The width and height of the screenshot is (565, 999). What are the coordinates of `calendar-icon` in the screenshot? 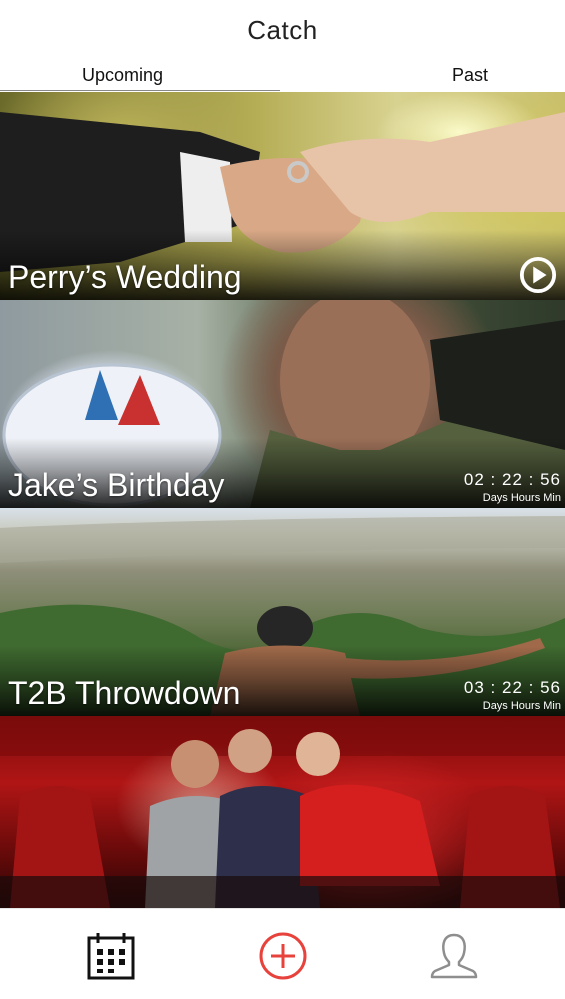 It's located at (111, 956).